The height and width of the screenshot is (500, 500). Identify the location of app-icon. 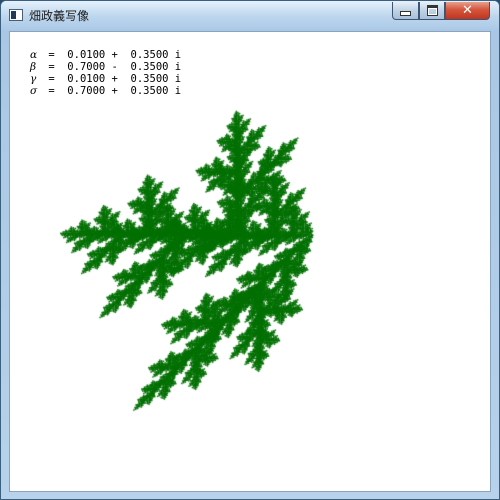
(16, 15).